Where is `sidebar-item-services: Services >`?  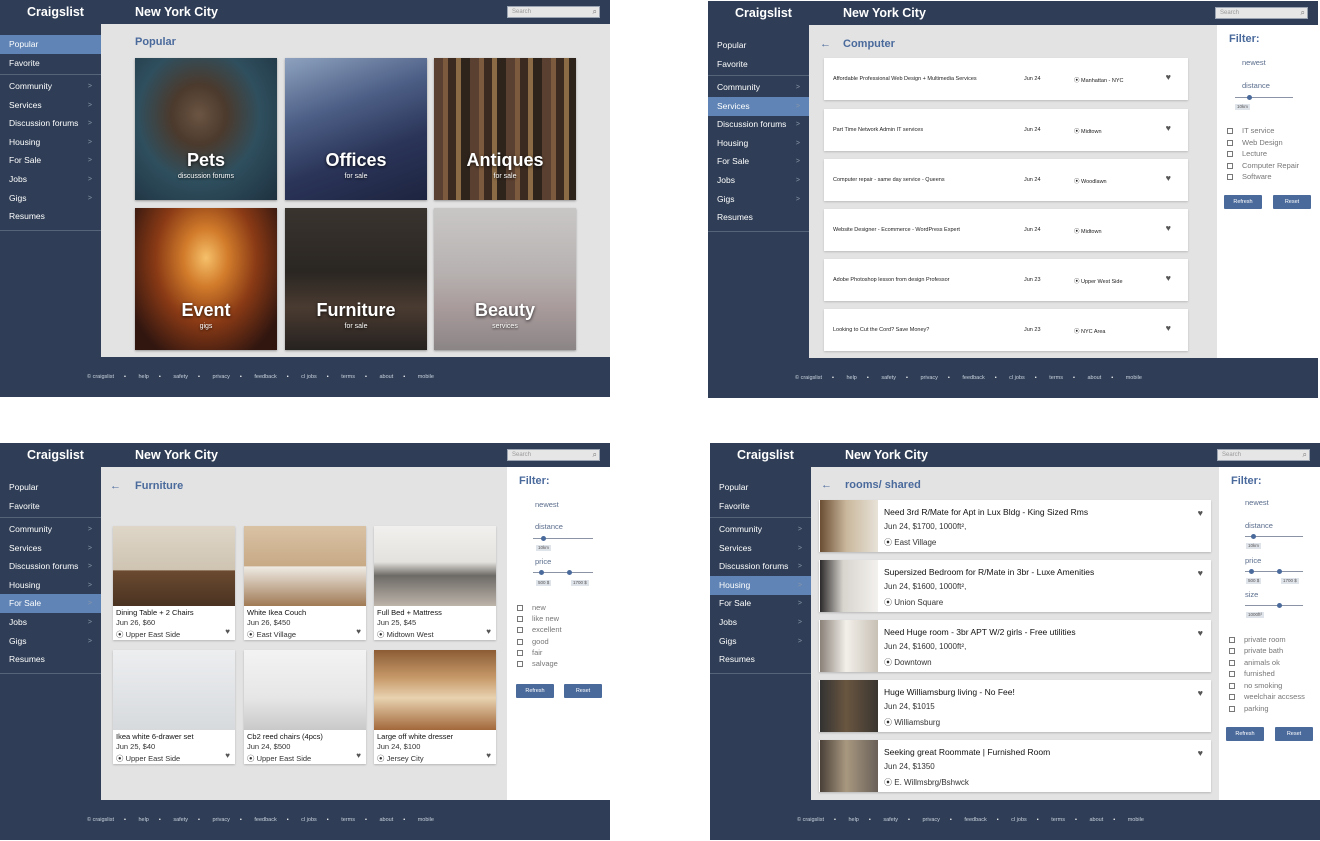 sidebar-item-services: Services > is located at coordinates (50, 548).